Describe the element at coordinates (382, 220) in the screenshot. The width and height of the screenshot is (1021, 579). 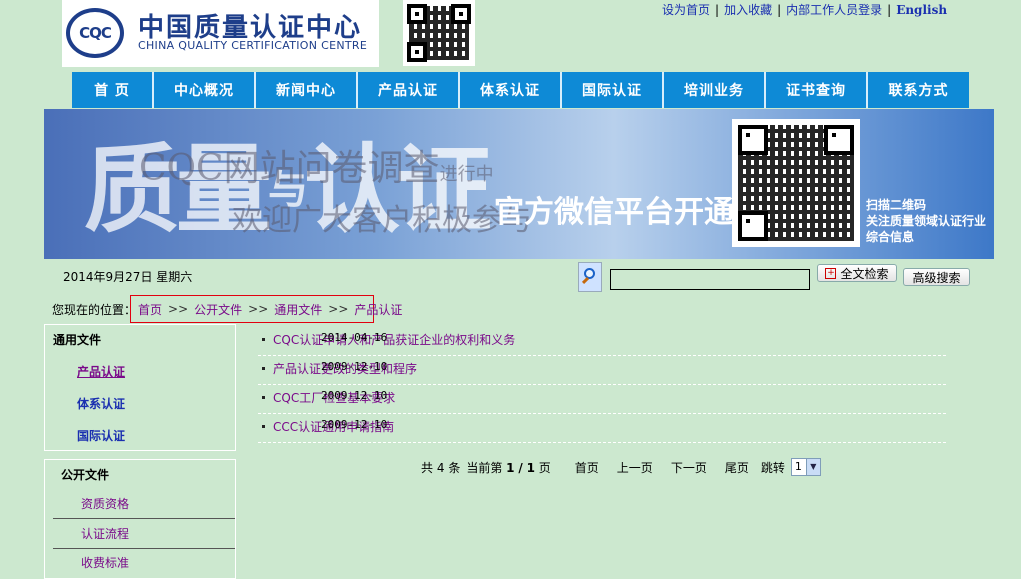
I see `banner-welcome-text: 欢迎广大客户积极参与` at that location.